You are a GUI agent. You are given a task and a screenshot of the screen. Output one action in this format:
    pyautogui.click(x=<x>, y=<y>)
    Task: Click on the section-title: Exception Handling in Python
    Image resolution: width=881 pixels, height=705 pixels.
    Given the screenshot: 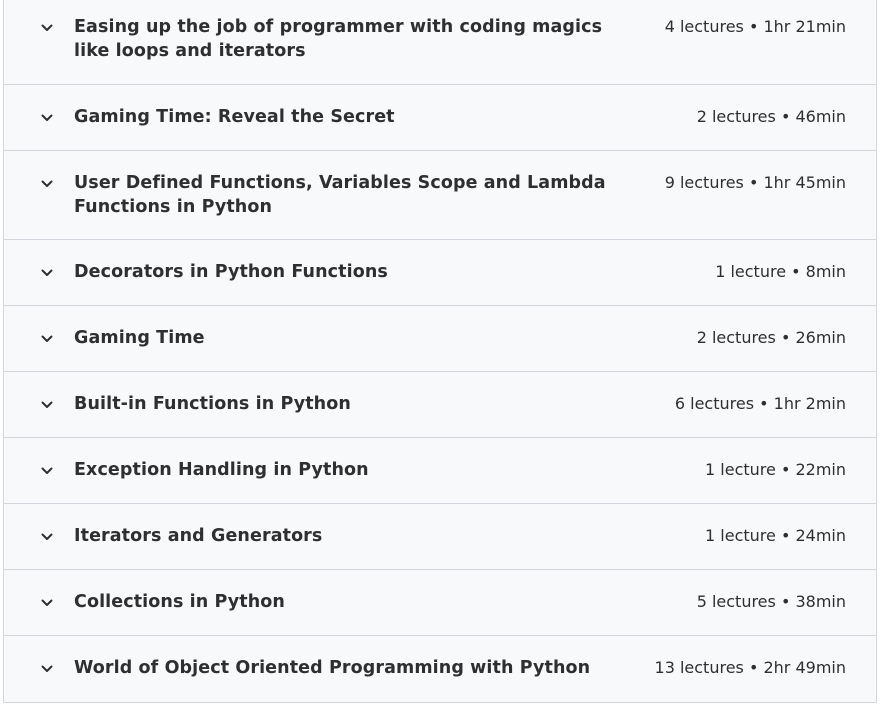 What is the action you would take?
    pyautogui.click(x=354, y=470)
    